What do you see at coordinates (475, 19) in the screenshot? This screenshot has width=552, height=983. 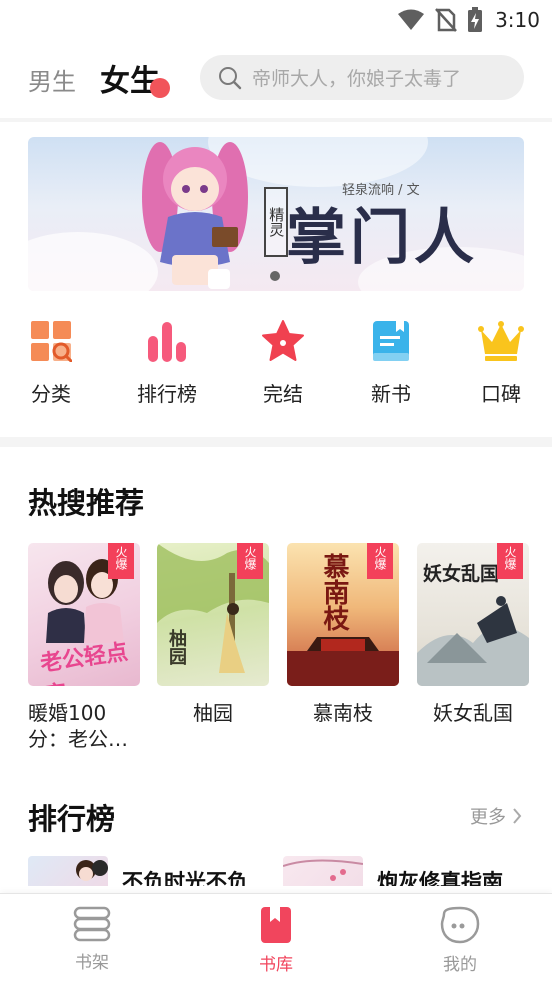 I see `battery-charging-icon` at bounding box center [475, 19].